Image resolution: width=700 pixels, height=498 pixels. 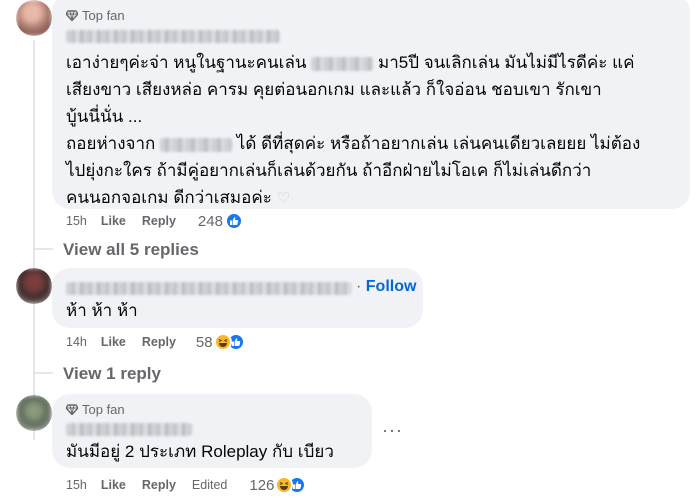 I want to click on view-replies-link: View 1 reply, so click(x=112, y=374).